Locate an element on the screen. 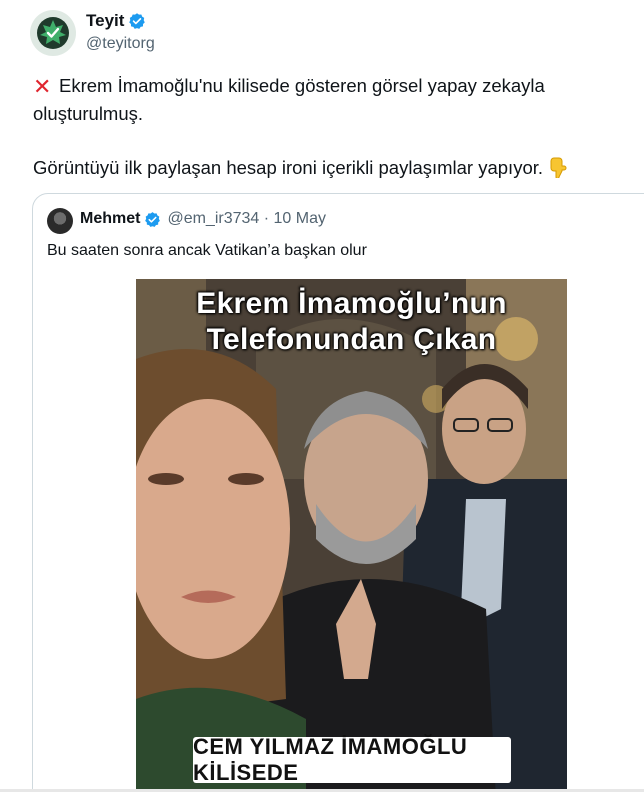 The image size is (644, 792). author-name: Teyit is located at coordinates (105, 21).